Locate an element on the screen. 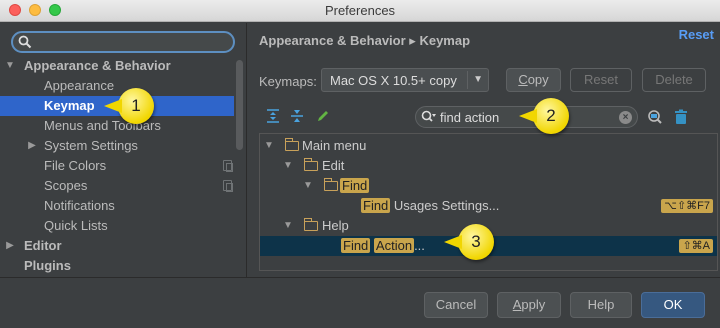 Image resolution: width=720 pixels, height=328 pixels. window-title: Preferences is located at coordinates (360, 10).